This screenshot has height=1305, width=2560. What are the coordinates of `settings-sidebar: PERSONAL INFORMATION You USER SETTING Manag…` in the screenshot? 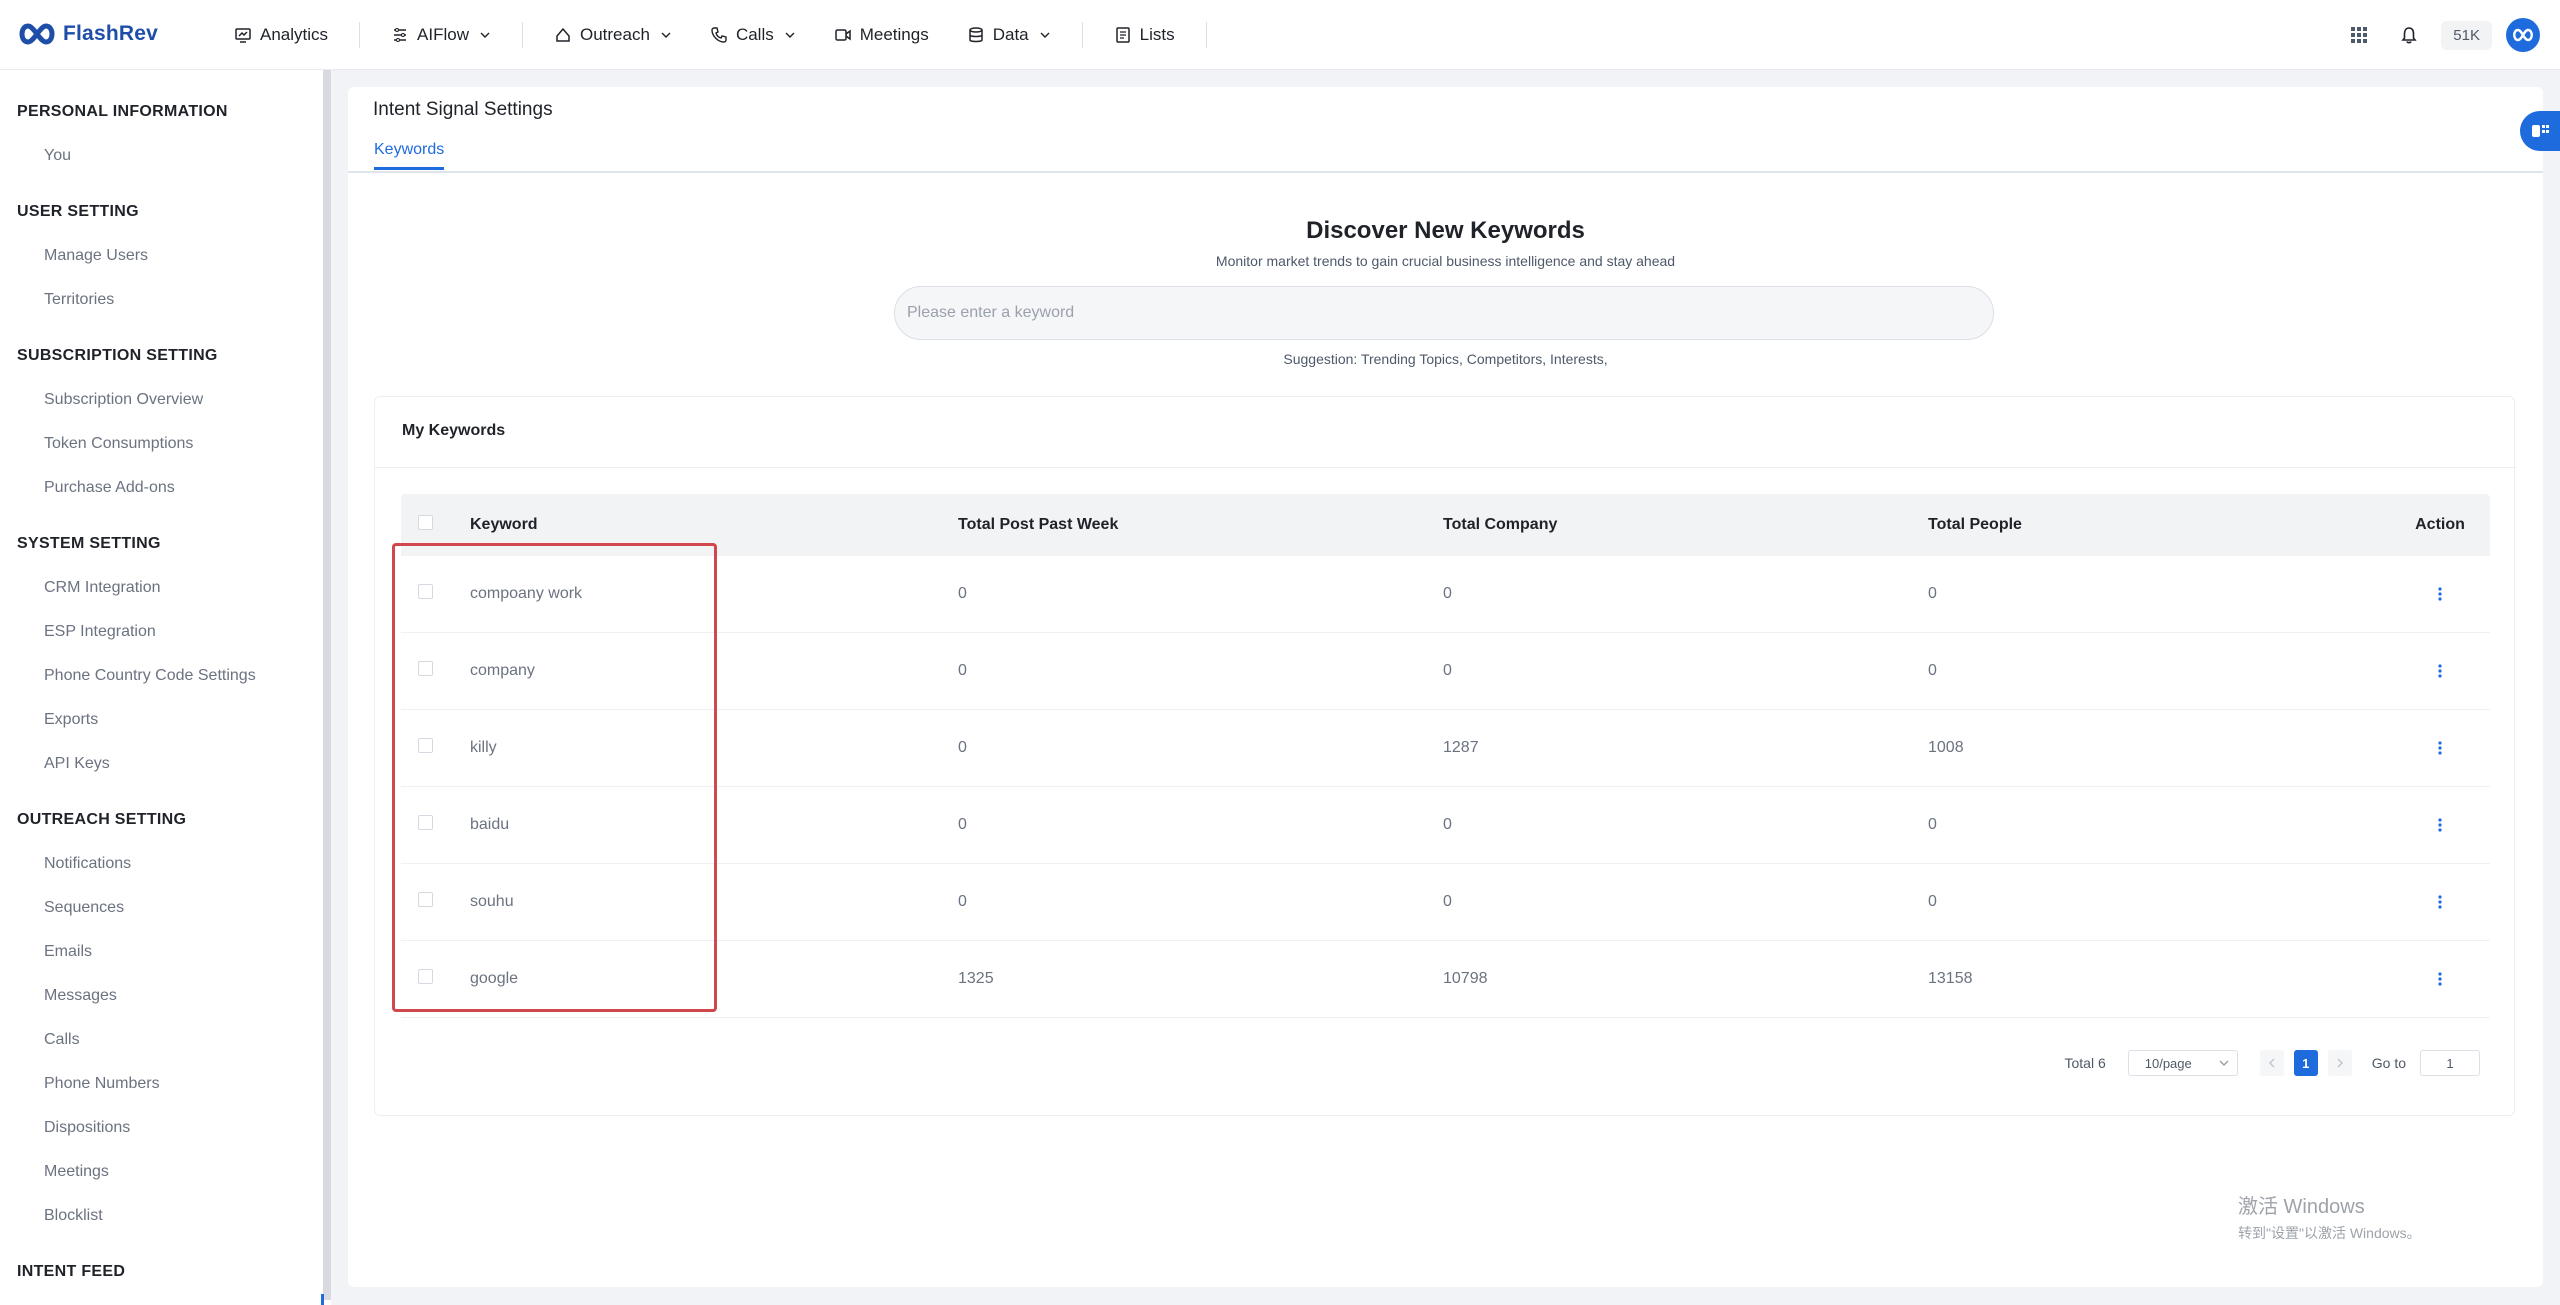 It's located at (165, 687).